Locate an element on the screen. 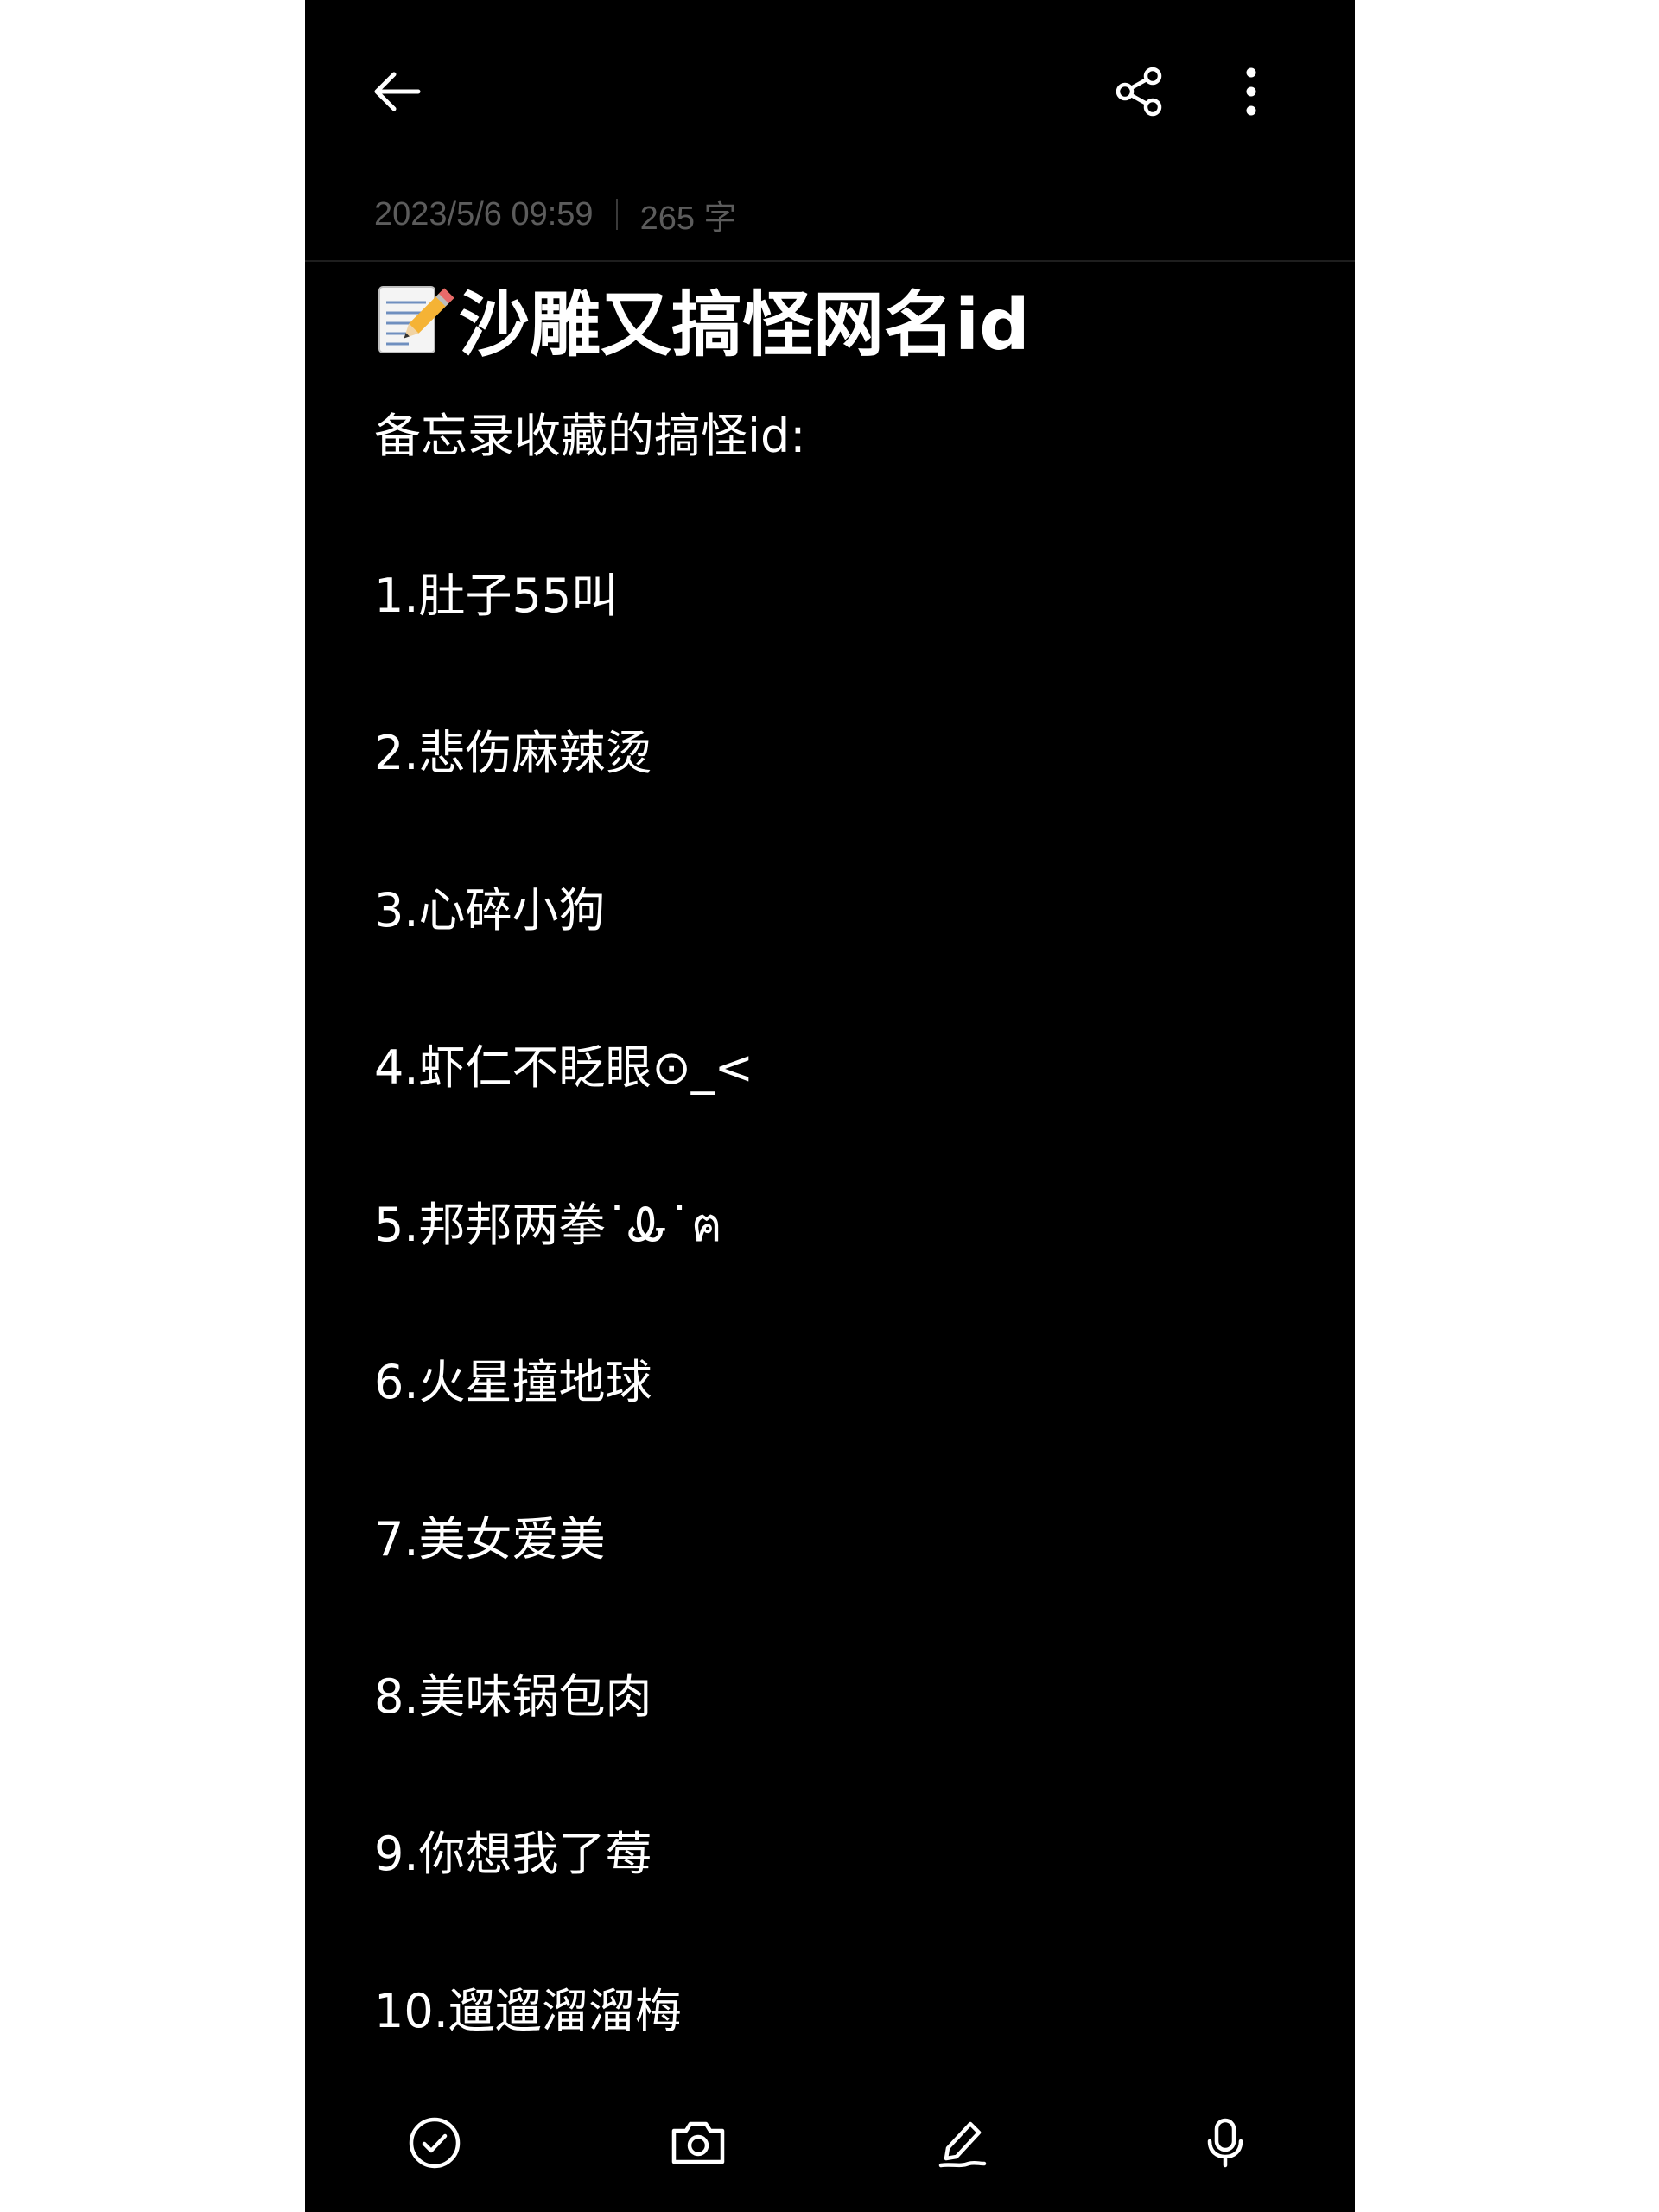 The width and height of the screenshot is (1659, 2212). header-divider is located at coordinates (830, 261).